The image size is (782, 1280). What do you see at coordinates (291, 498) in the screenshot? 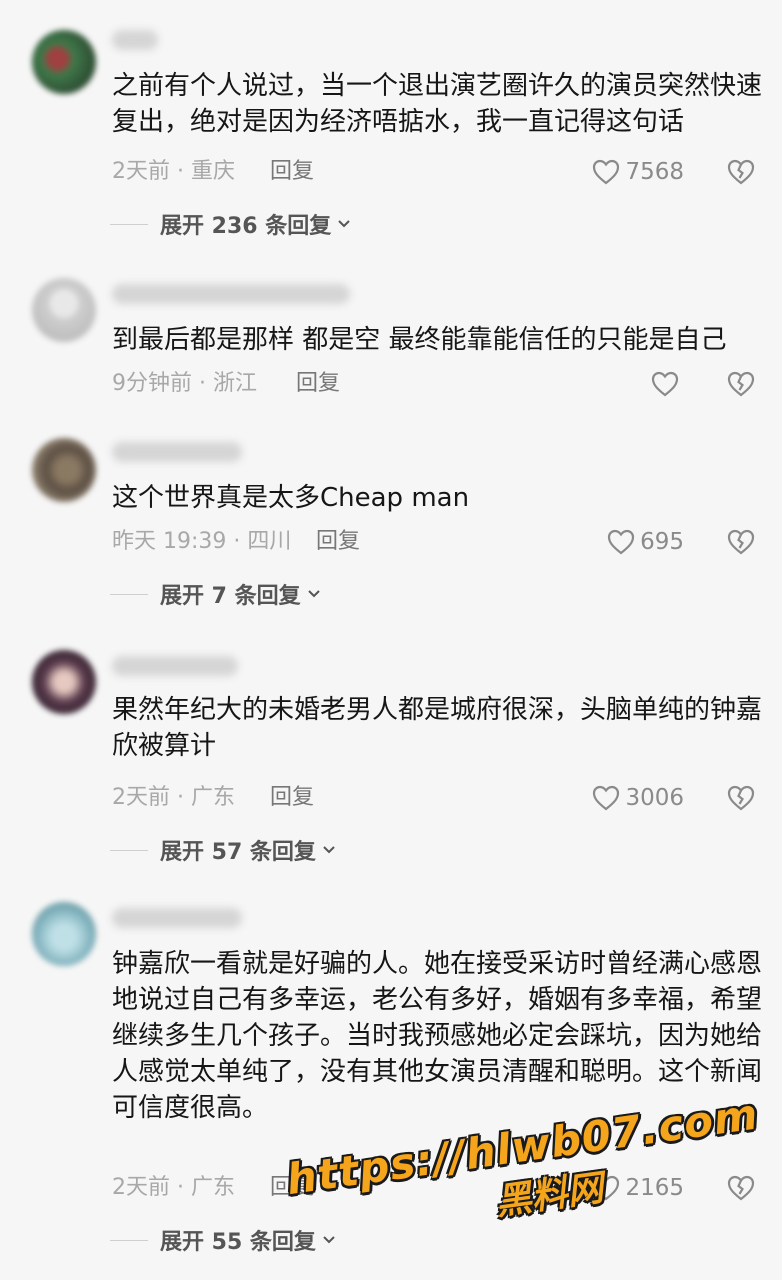
I see `comment-text: 这个世界真是太多Cheap man` at bounding box center [291, 498].